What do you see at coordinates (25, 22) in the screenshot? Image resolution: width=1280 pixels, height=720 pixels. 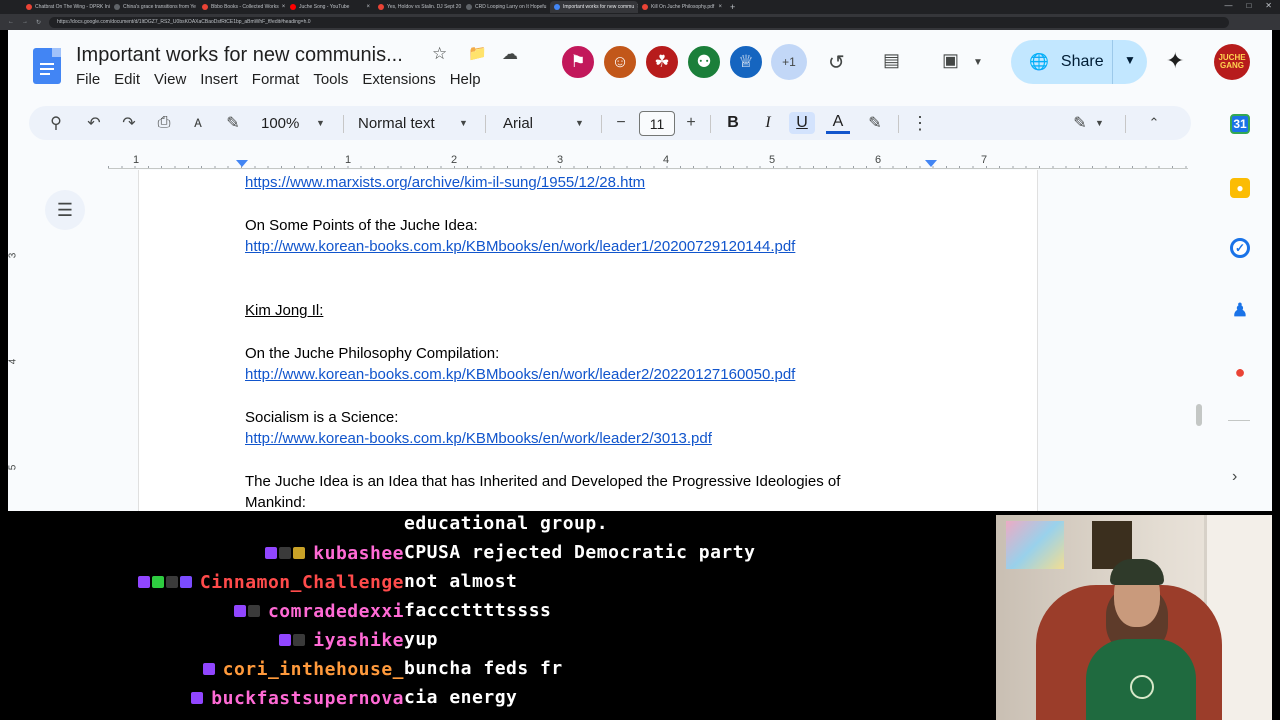 I see `forward-icon: →` at bounding box center [25, 22].